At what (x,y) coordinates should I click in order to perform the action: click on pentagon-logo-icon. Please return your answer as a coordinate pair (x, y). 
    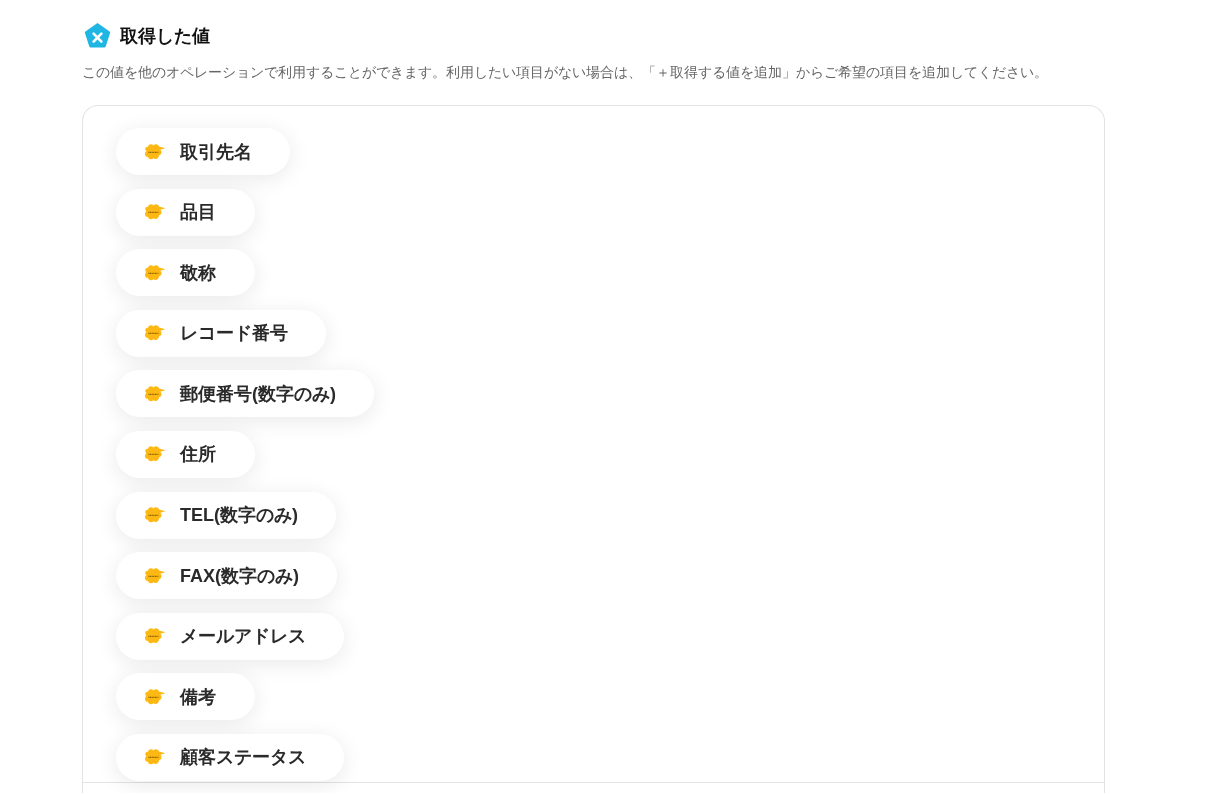
    Looking at the image, I should click on (97, 35).